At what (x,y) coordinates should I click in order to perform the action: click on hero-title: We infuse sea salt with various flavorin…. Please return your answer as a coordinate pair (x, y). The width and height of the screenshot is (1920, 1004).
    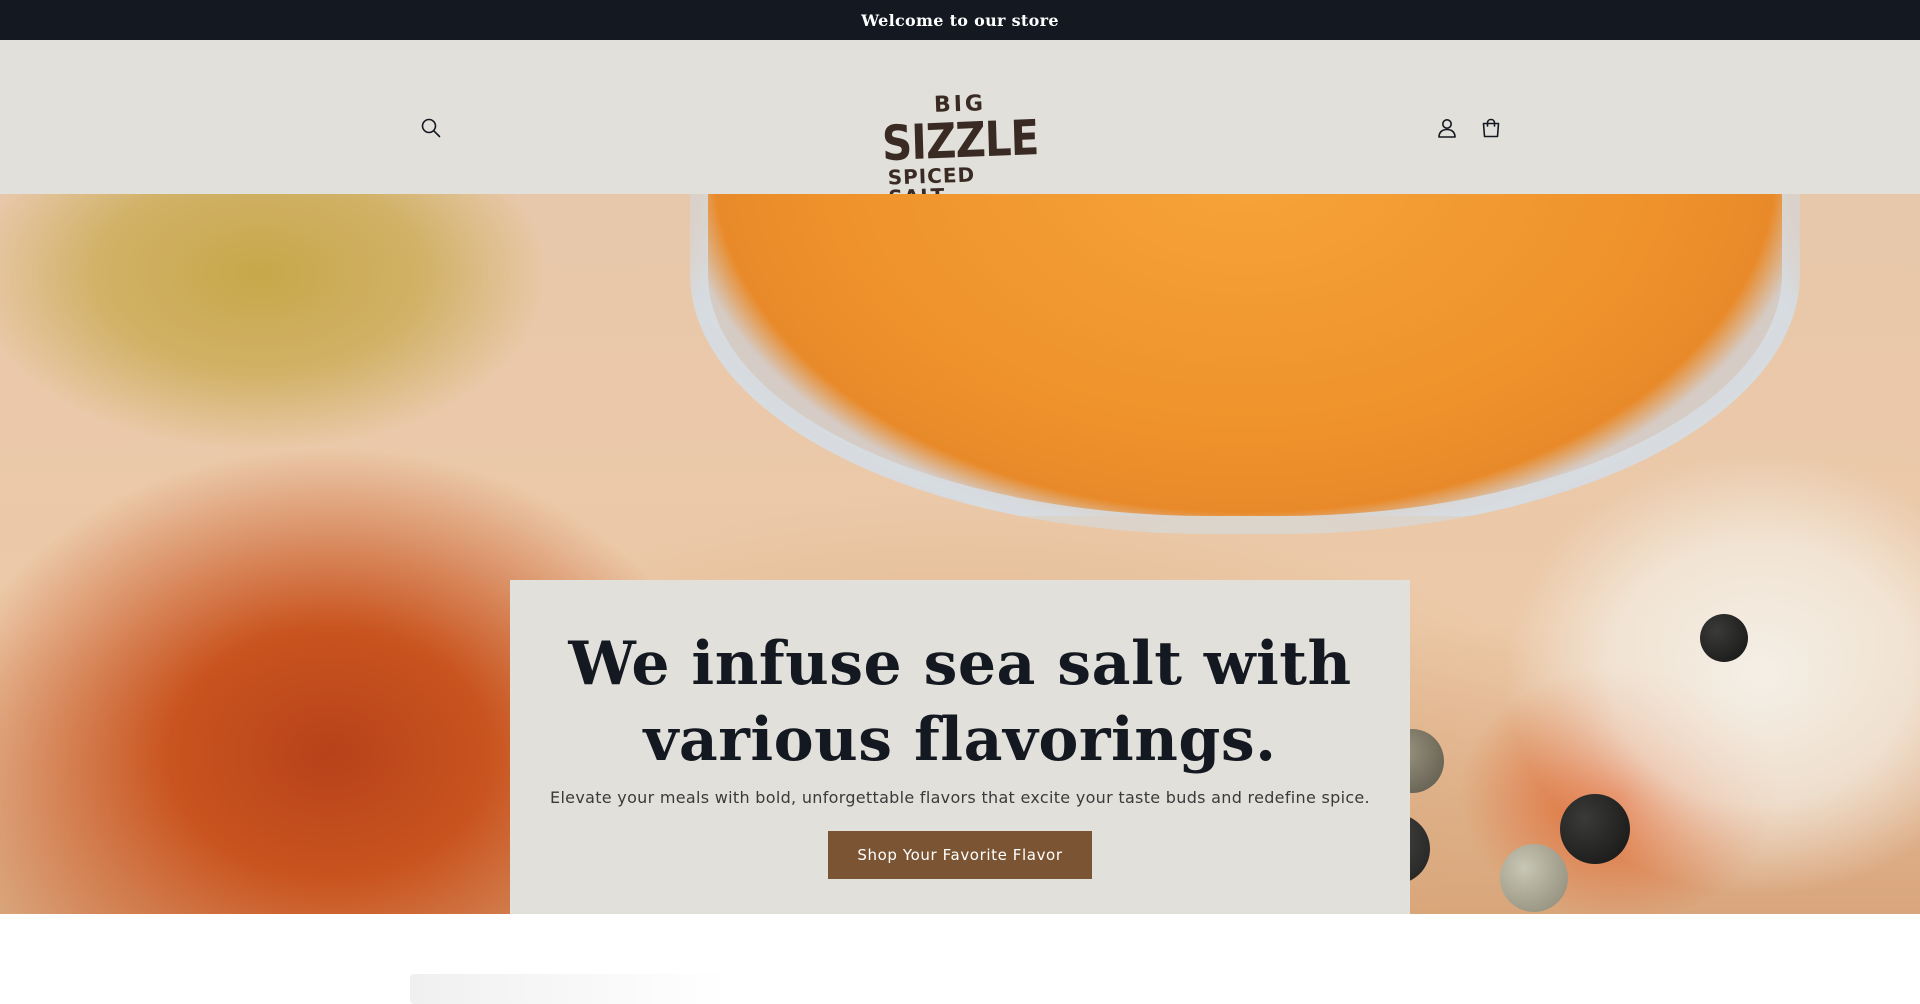
    Looking at the image, I should click on (960, 702).